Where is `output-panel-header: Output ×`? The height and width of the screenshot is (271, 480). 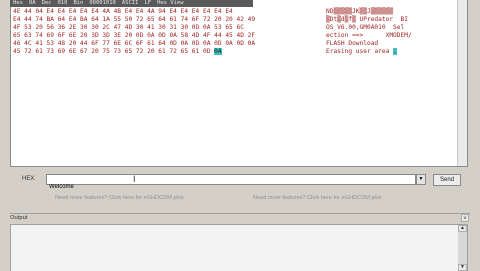
output-panel-header: Output × is located at coordinates (240, 218).